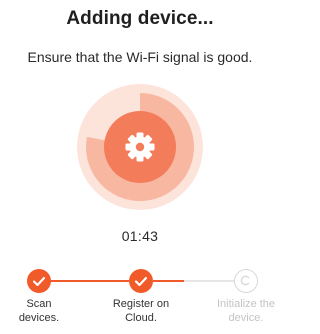 The image size is (320, 334). I want to click on step-2-check-icon, so click(141, 281).